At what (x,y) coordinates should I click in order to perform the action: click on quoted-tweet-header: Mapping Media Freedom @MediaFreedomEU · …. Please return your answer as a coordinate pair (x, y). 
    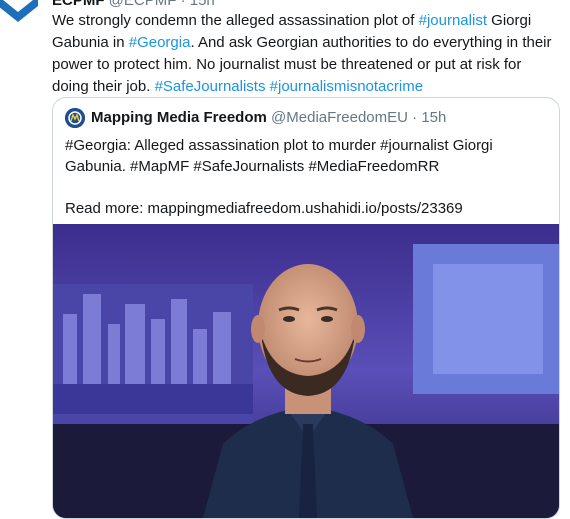
    Looking at the image, I should click on (255, 118).